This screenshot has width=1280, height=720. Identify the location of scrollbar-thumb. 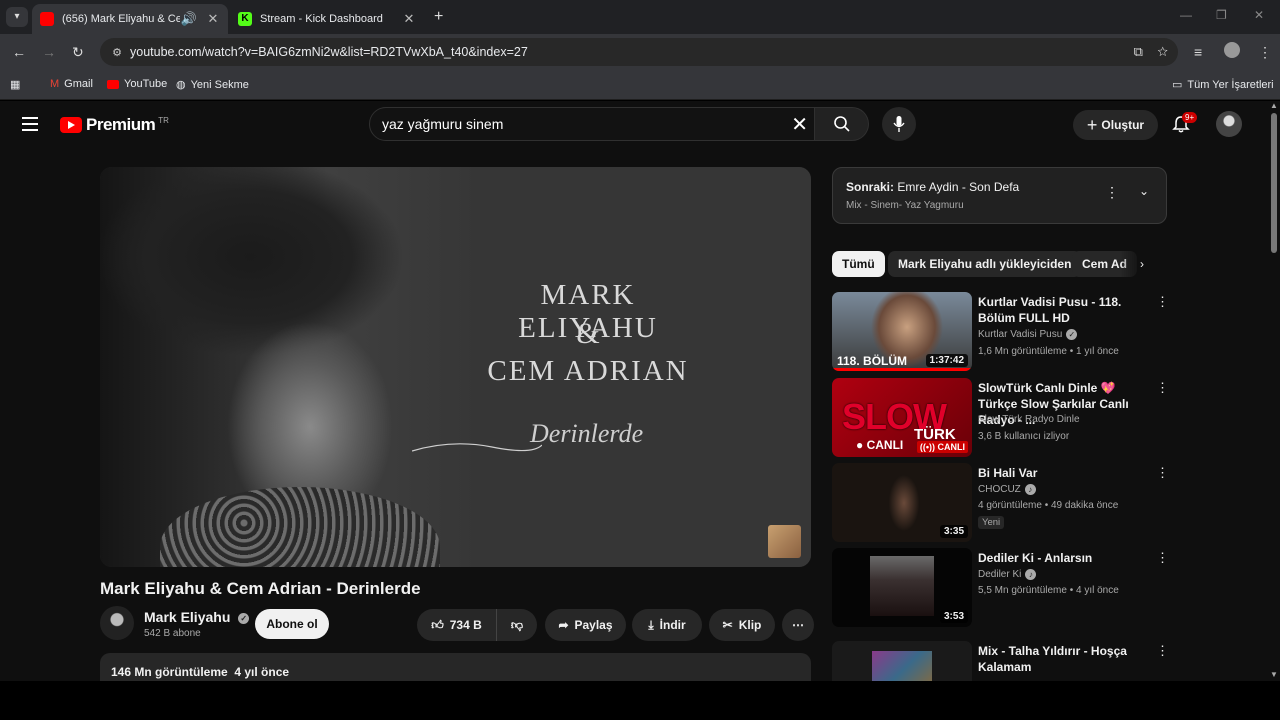
(1274, 183).